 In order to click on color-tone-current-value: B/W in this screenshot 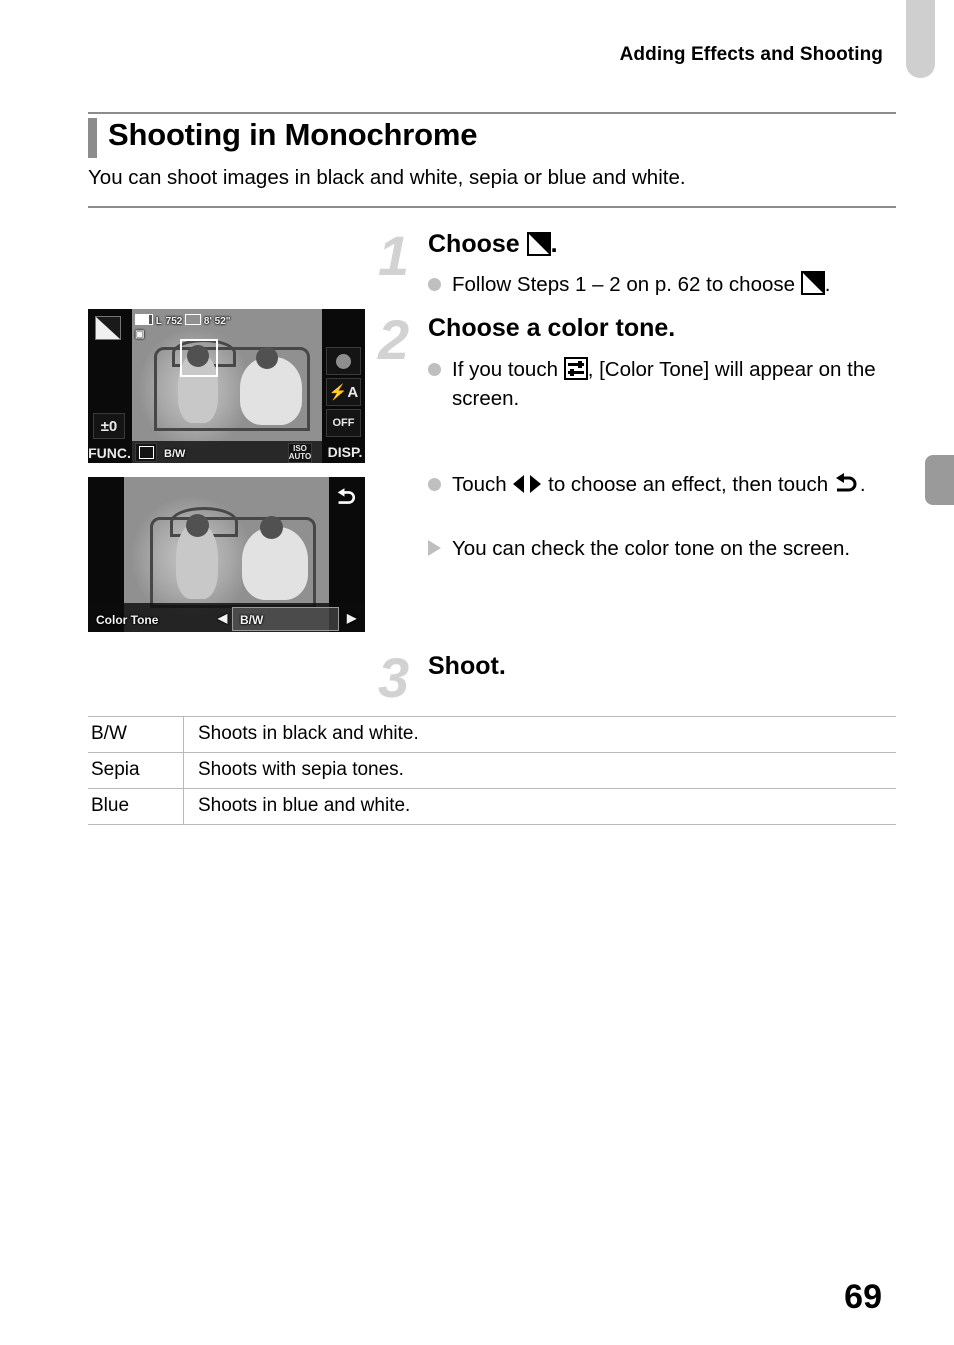, I will do `click(175, 454)`.